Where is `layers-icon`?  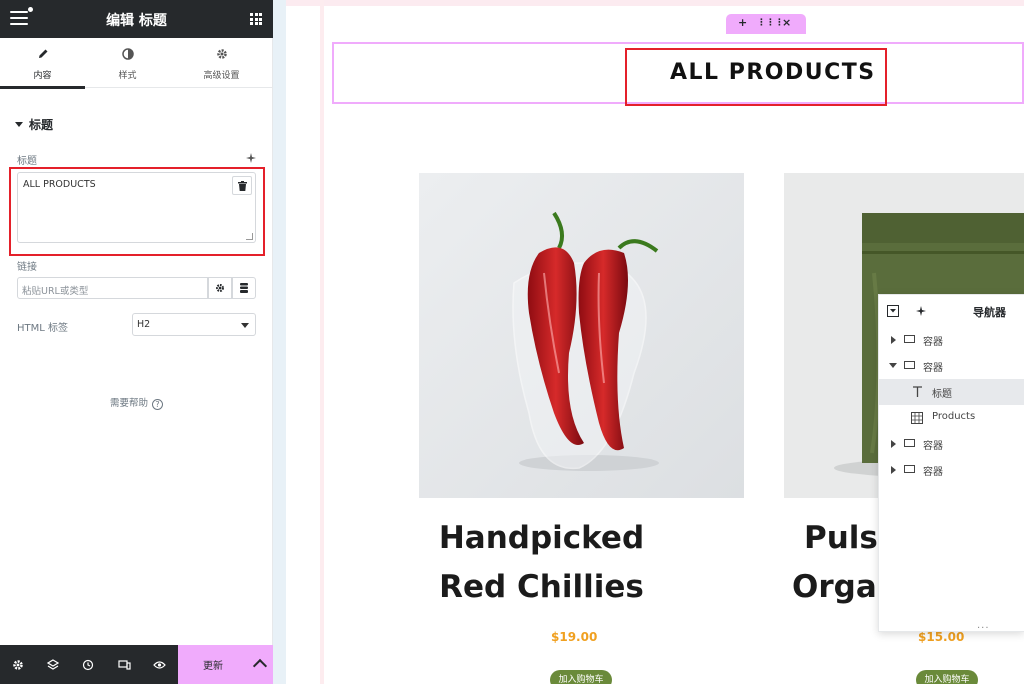 layers-icon is located at coordinates (53, 664).